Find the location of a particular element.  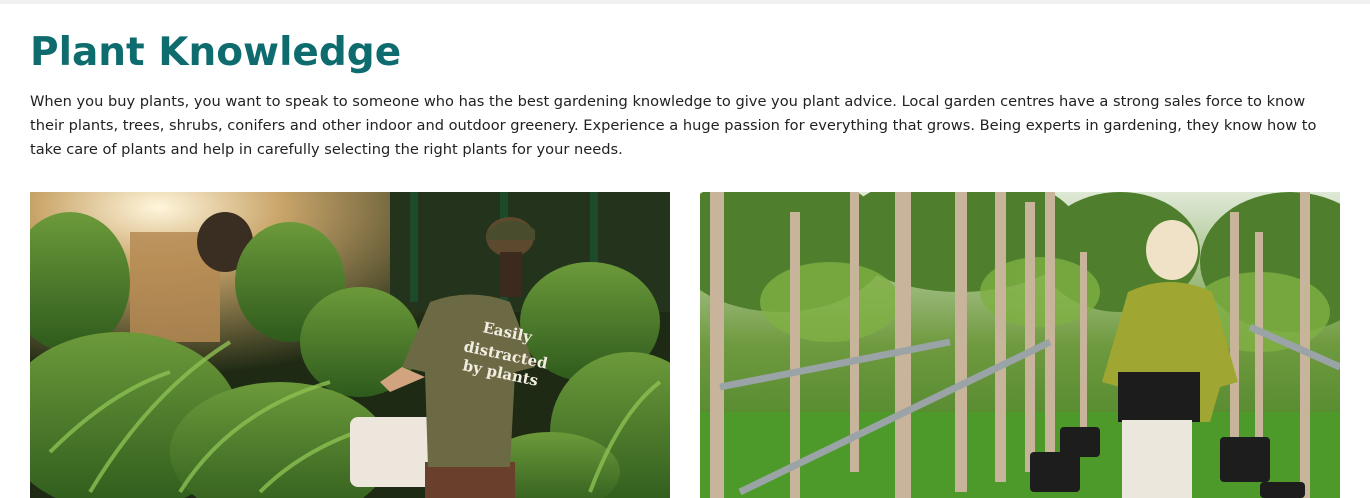

top-divider is located at coordinates (685, 2).